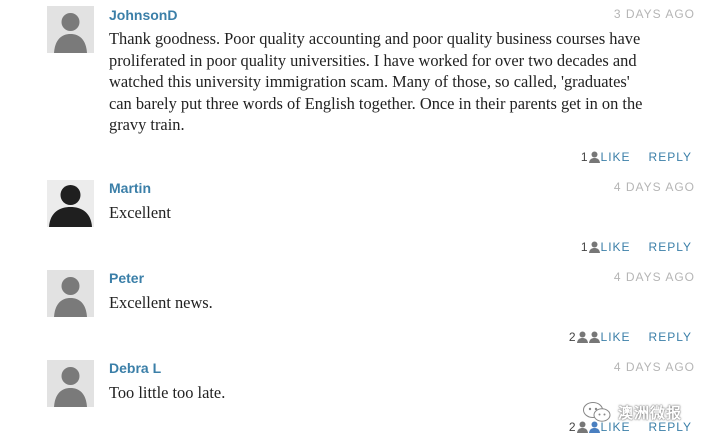 The width and height of the screenshot is (709, 445). Describe the element at coordinates (135, 368) in the screenshot. I see `comment-author: Debra L` at that location.